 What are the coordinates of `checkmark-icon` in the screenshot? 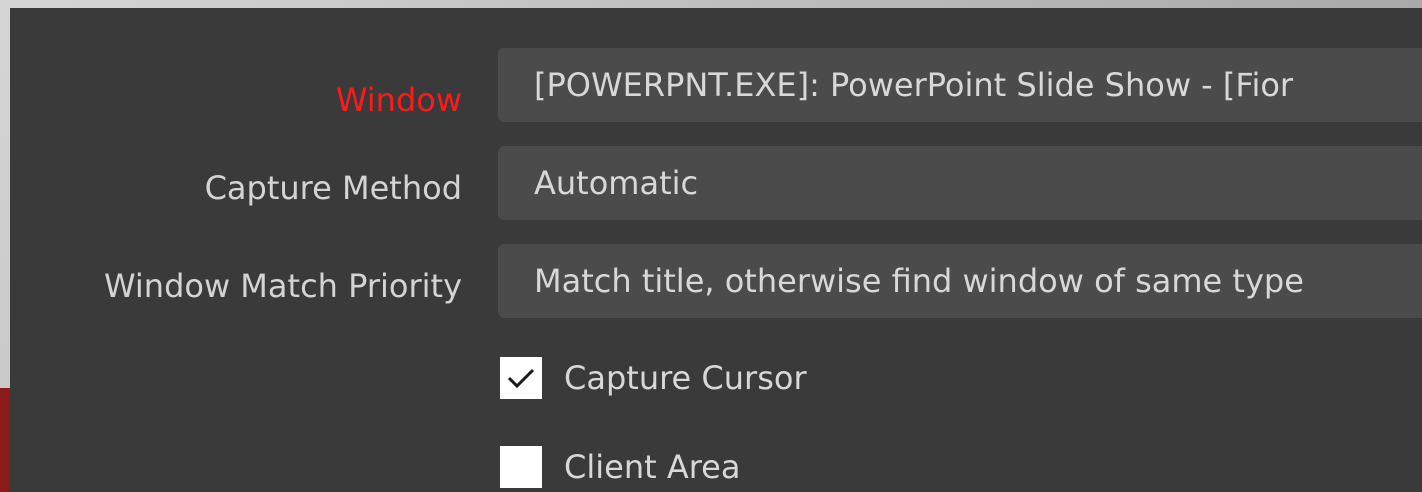 It's located at (521, 378).